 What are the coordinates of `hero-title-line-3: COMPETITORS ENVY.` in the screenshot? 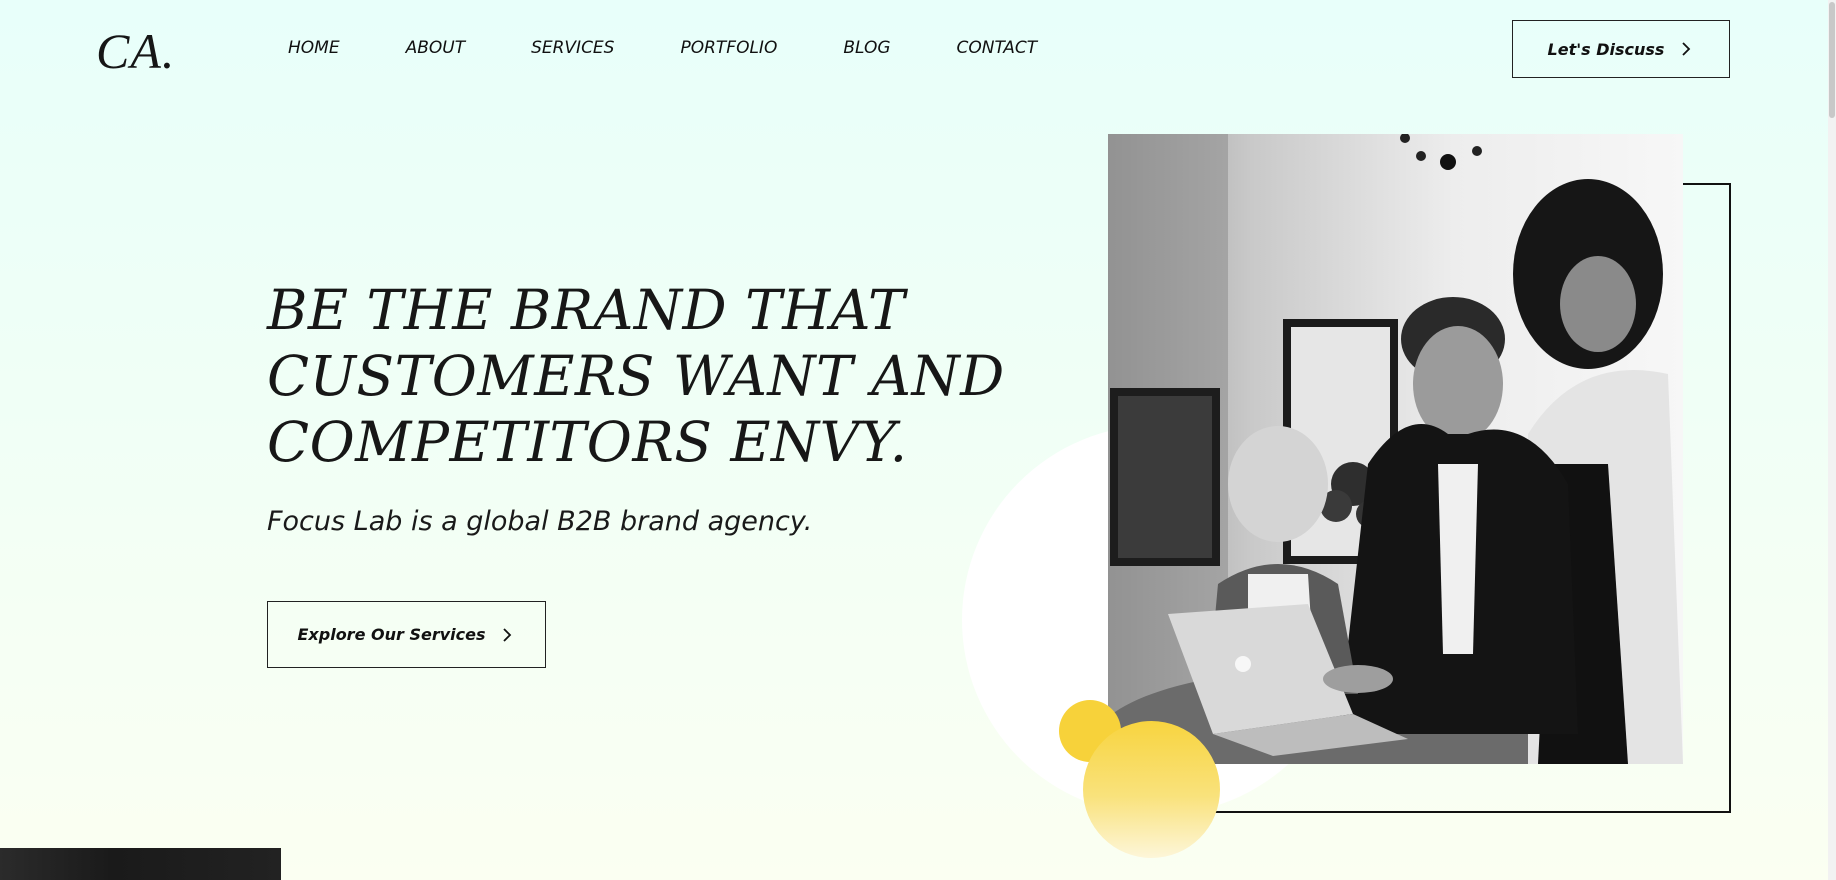 It's located at (587, 442).